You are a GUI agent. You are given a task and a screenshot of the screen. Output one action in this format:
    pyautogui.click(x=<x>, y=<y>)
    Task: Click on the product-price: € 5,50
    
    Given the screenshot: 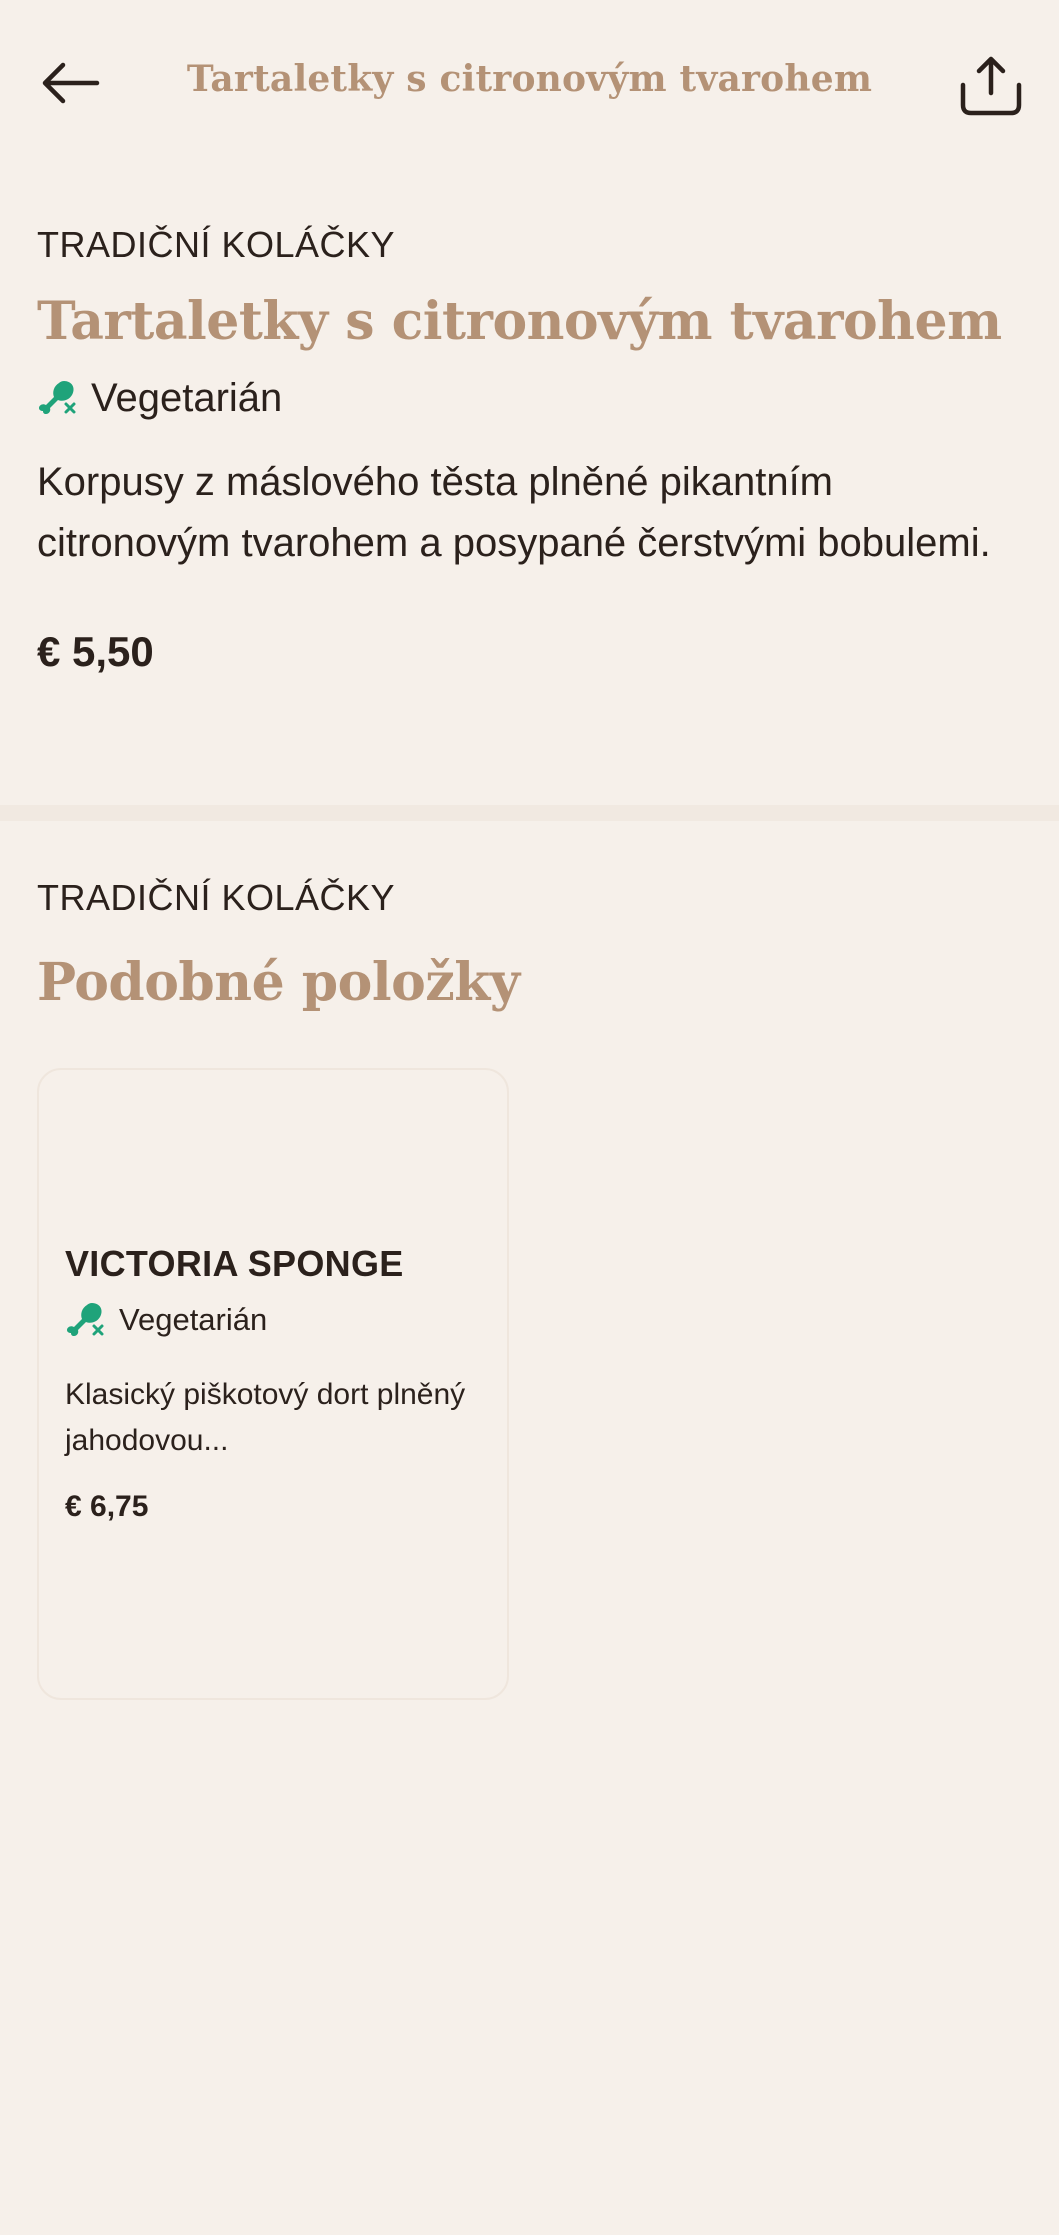 What is the action you would take?
    pyautogui.click(x=95, y=651)
    